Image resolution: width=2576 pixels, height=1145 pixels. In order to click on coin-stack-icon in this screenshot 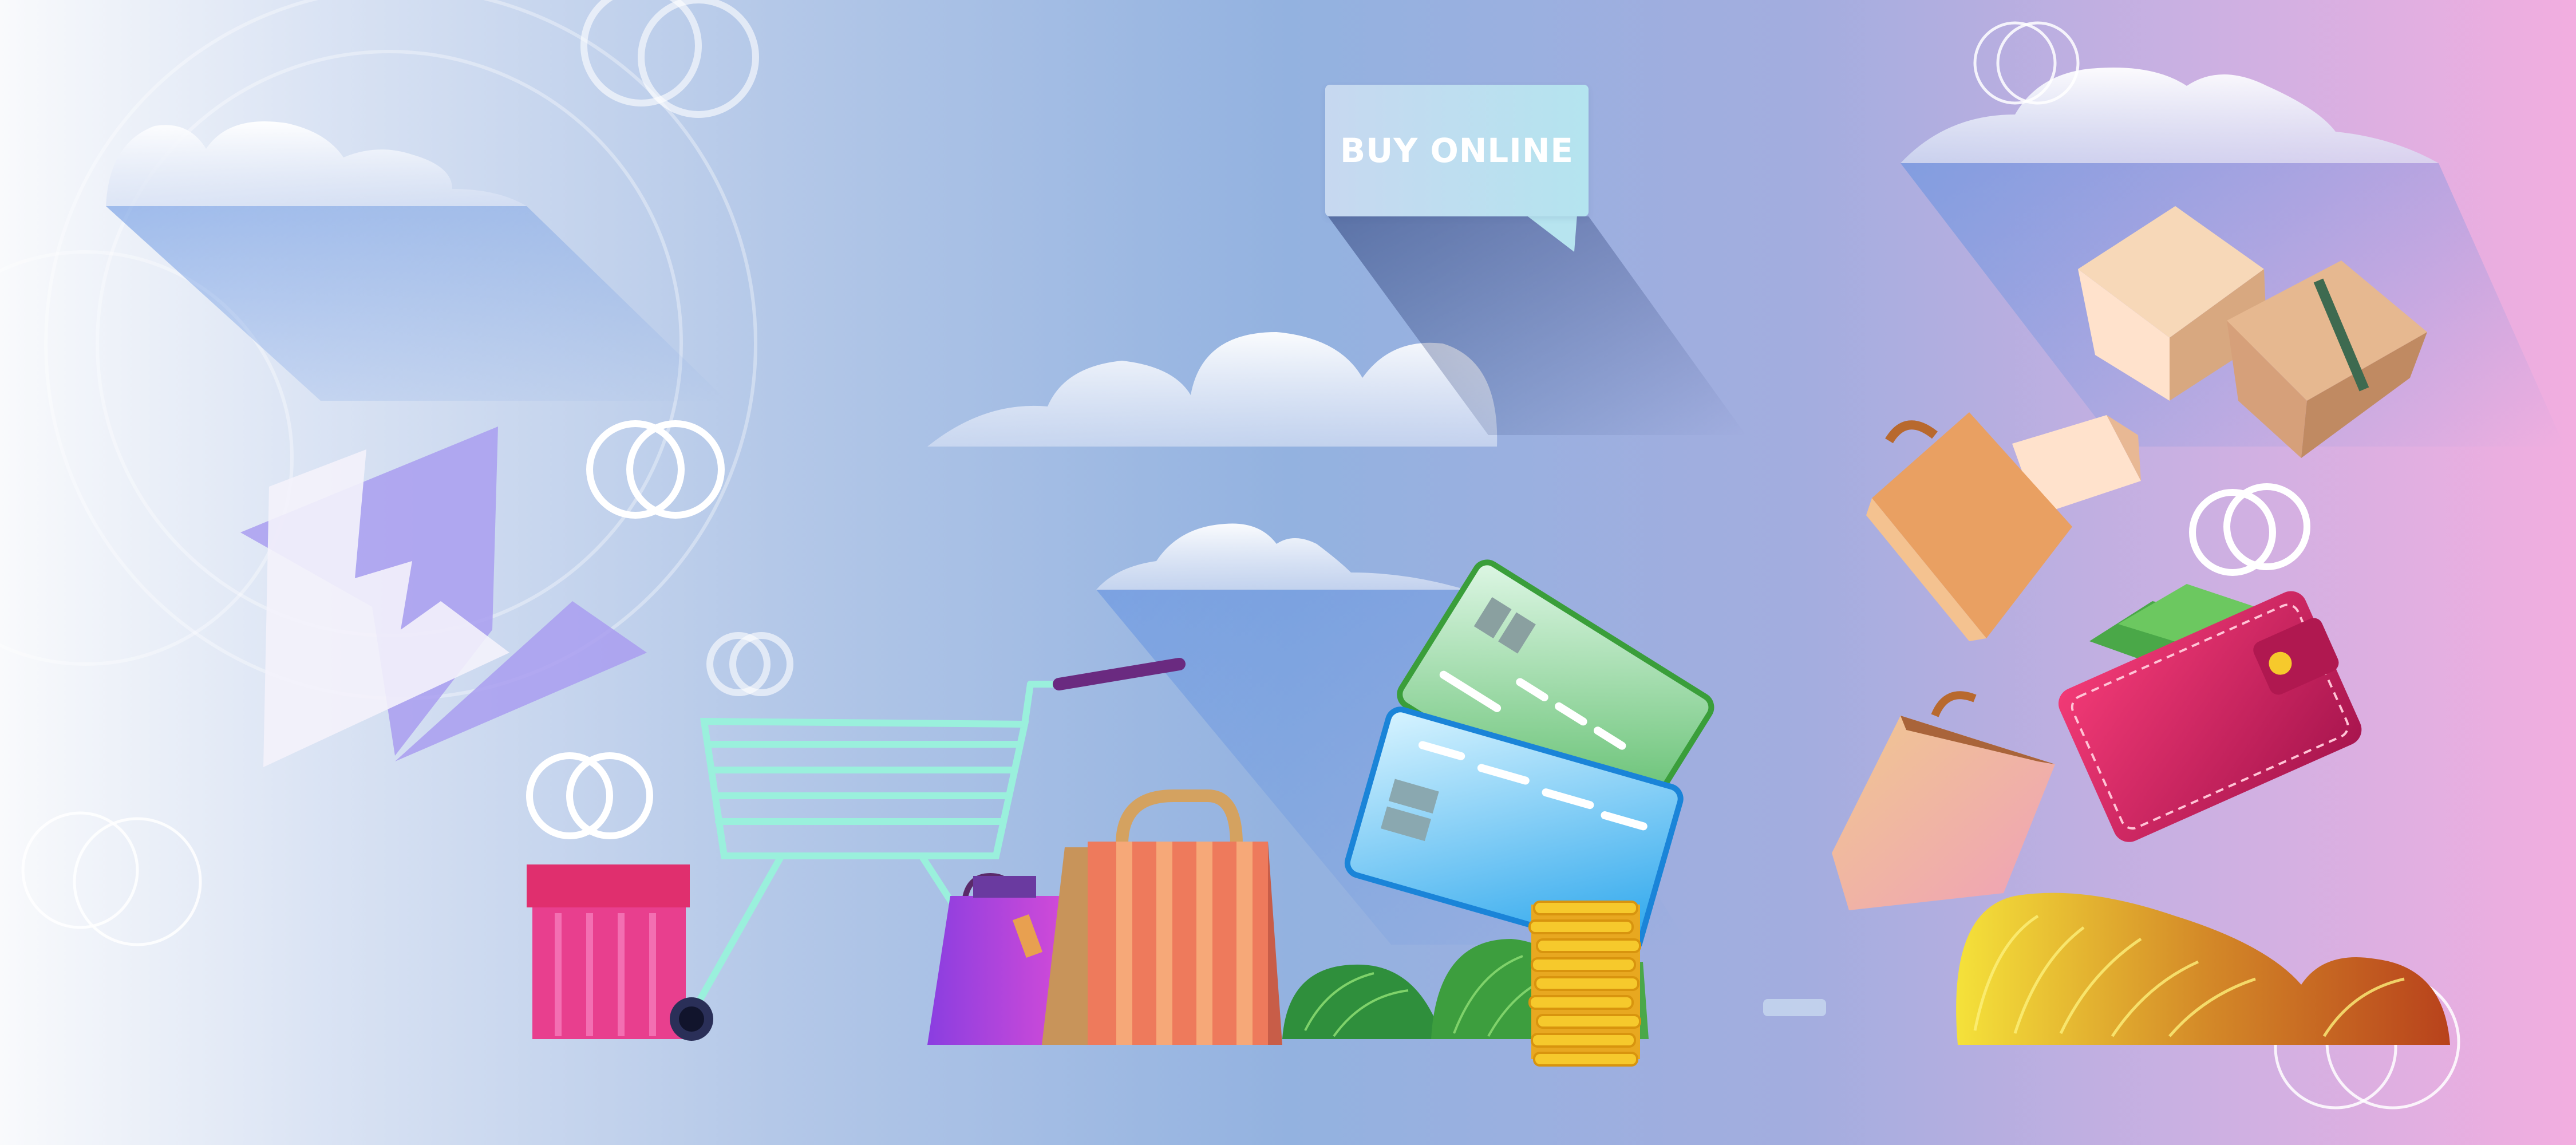, I will do `click(1584, 984)`.